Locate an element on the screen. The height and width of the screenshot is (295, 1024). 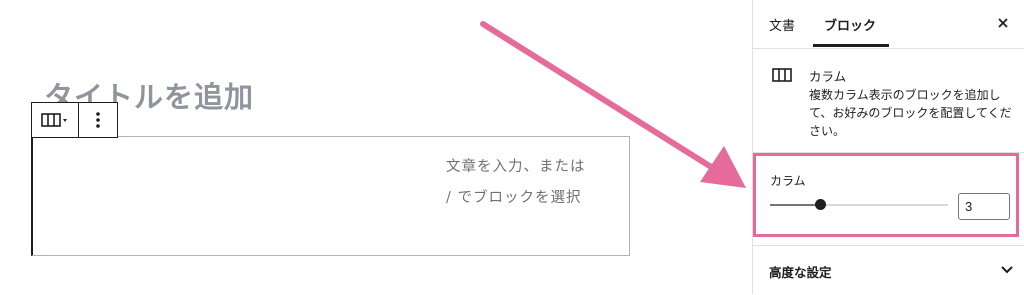
block-card: カラム 複数カラム表示のブロックを追加して、お好みのブロックを配置してください。 is located at coordinates (888, 101).